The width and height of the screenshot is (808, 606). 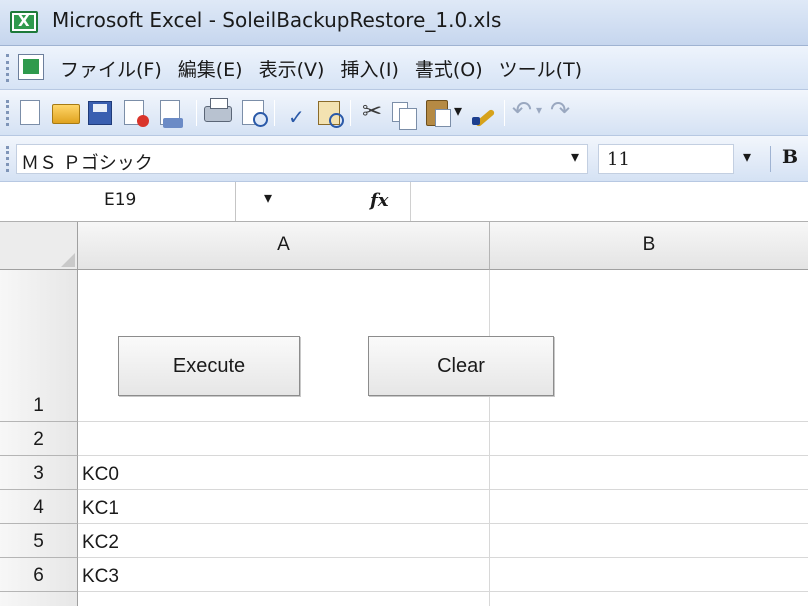 I want to click on font-name-select: ＭＳ Ｐゴシック, so click(x=302, y=159).